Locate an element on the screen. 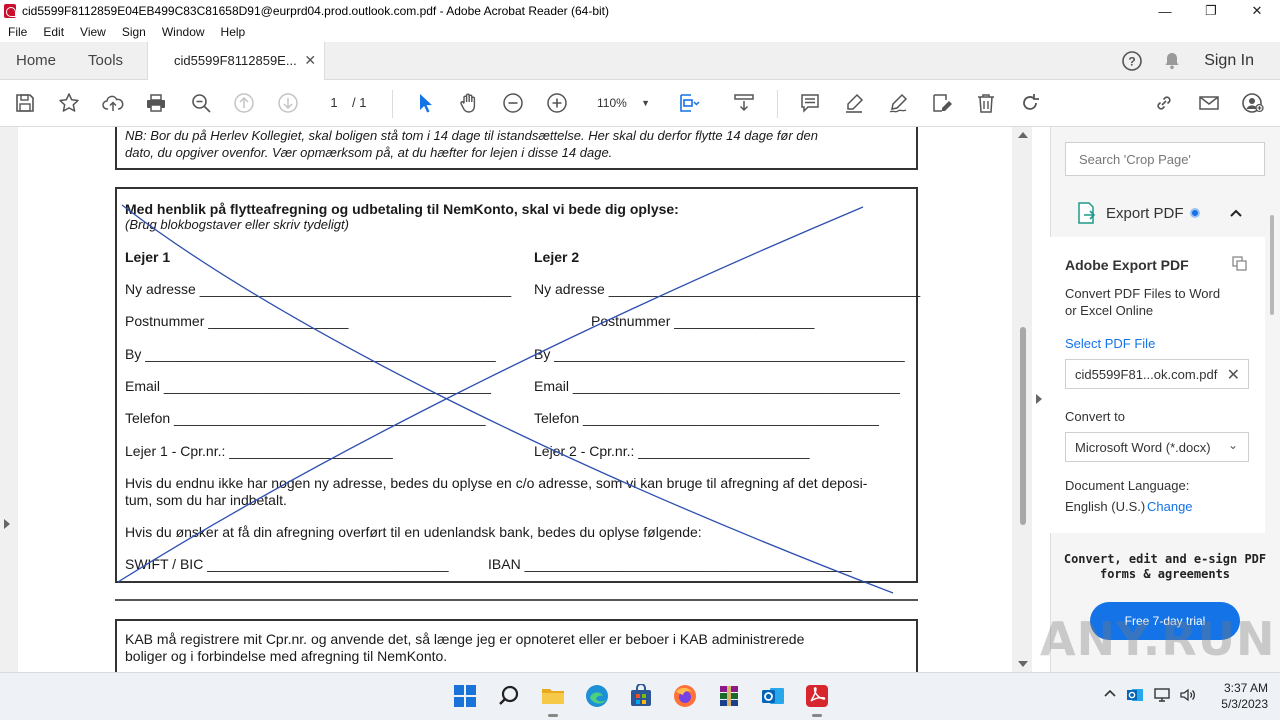 The image size is (1280, 720). export-pdf-header: Export PDF is located at coordinates (1157, 213).